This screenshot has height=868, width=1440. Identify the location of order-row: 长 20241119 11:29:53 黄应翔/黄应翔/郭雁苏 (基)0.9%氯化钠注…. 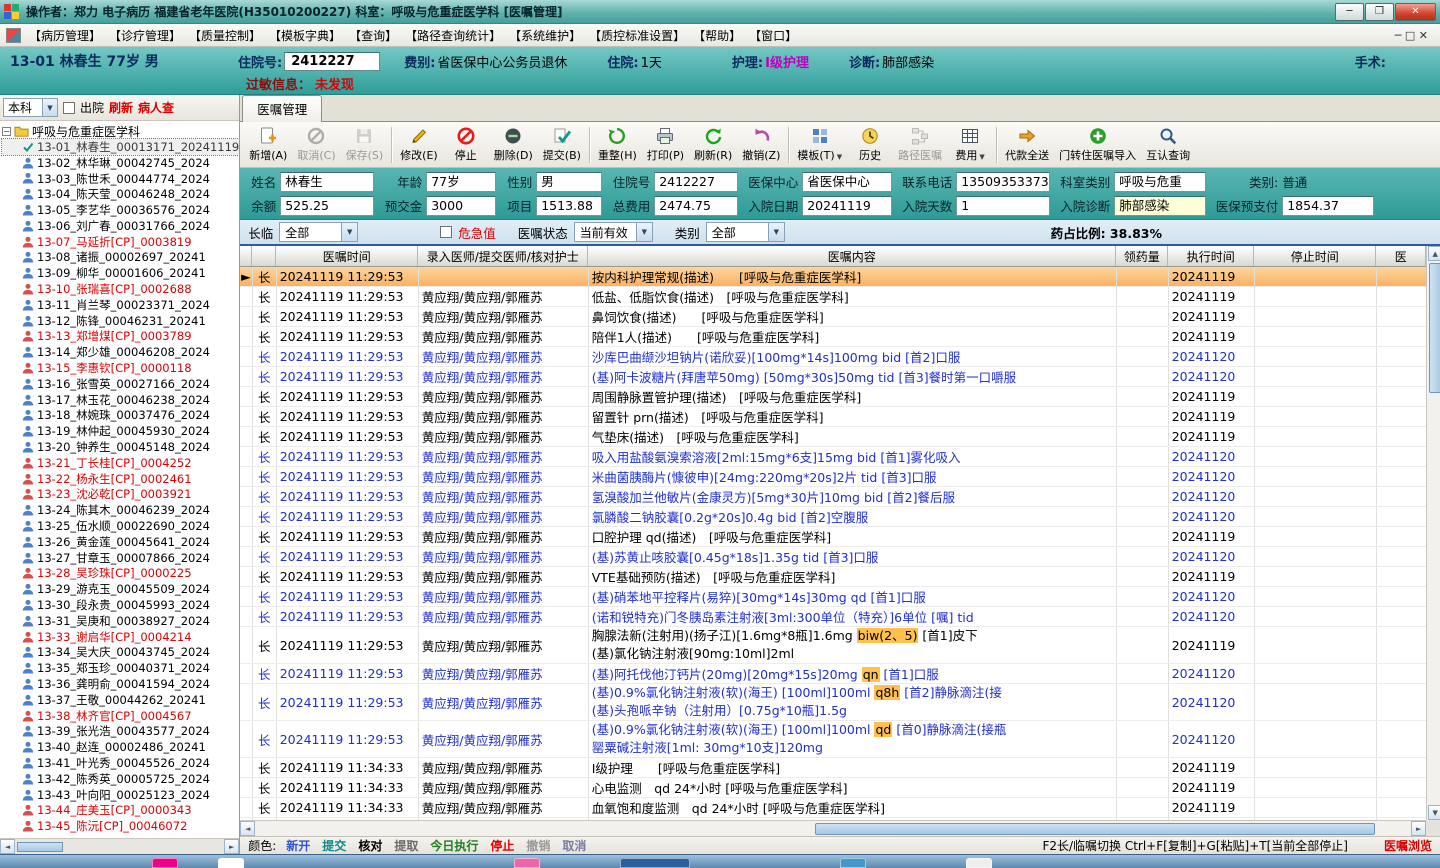
(833, 702).